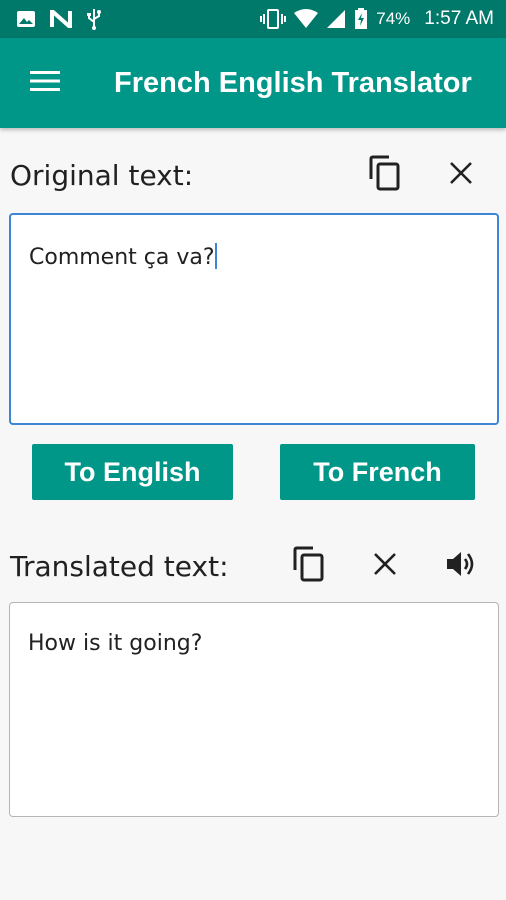 Image resolution: width=506 pixels, height=900 pixels. Describe the element at coordinates (306, 19) in the screenshot. I see `wifi-icon` at that location.